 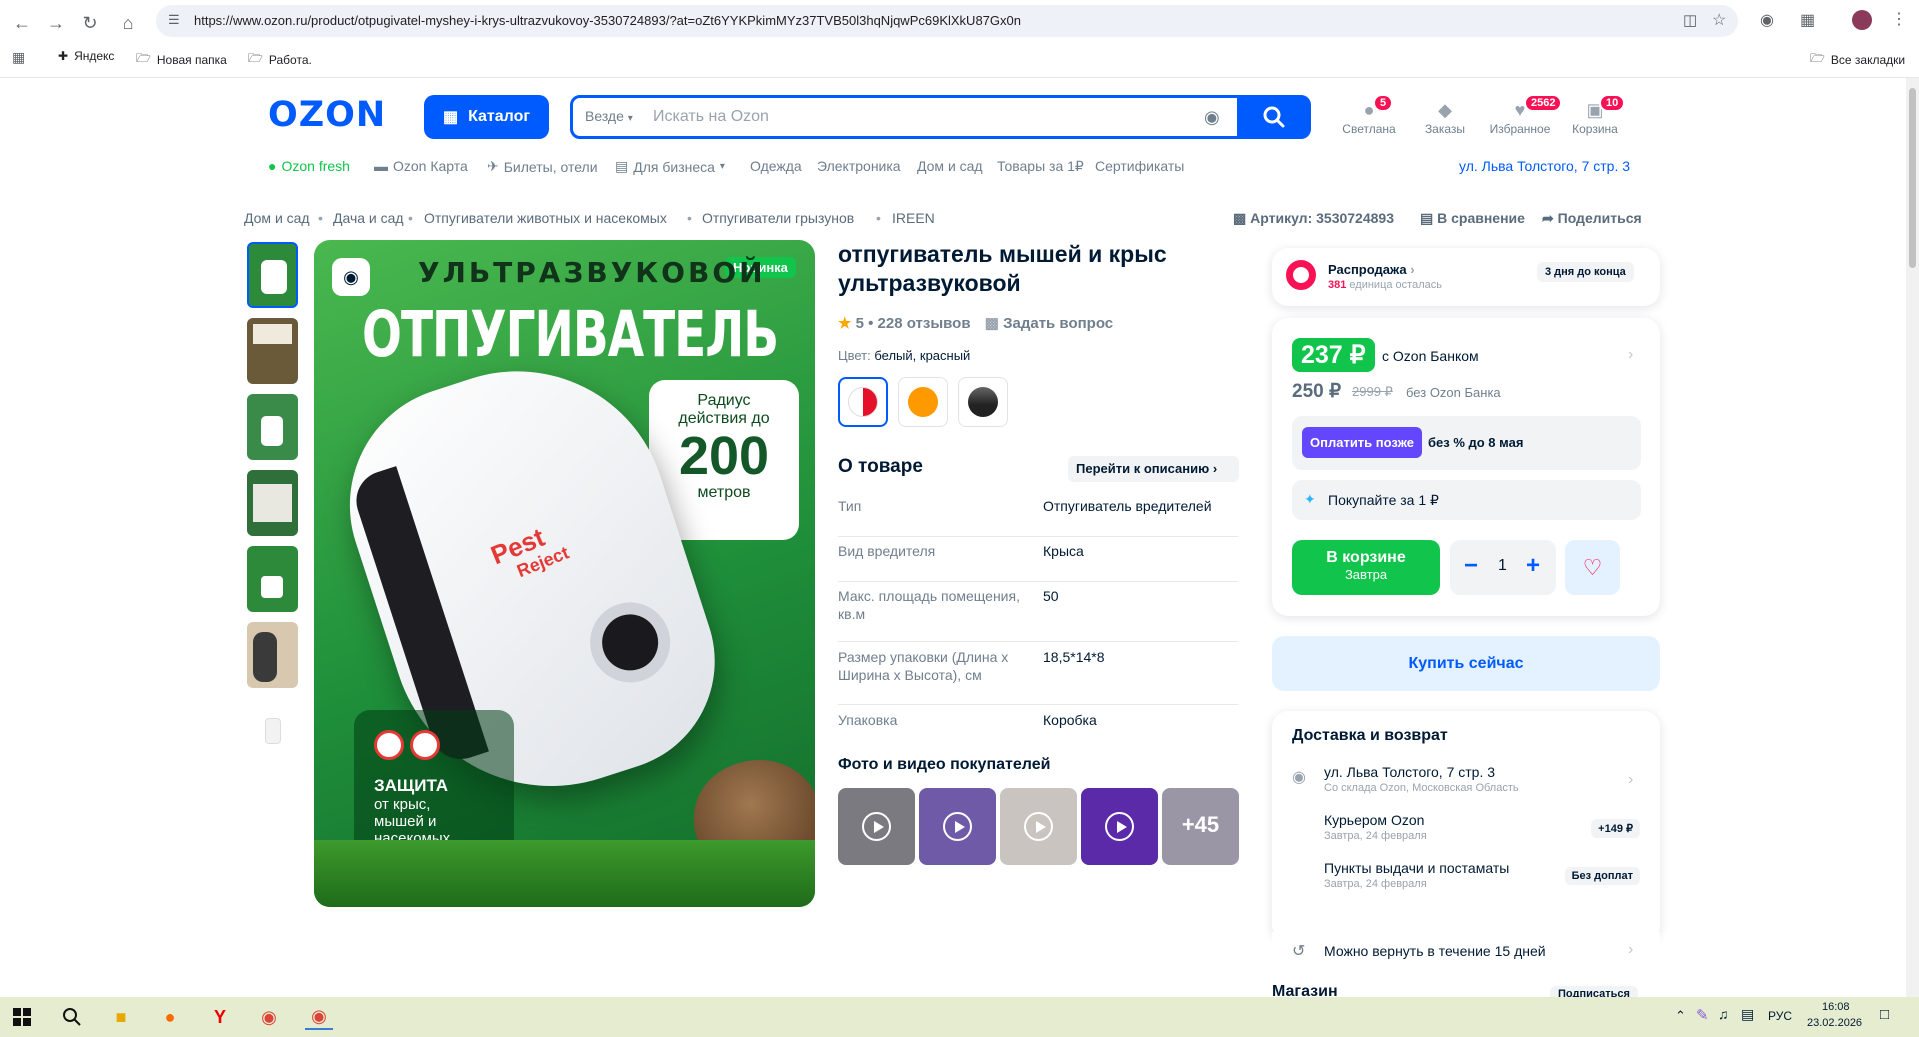 I want to click on pay-later-button: Оплатить позже, so click(x=1362, y=442).